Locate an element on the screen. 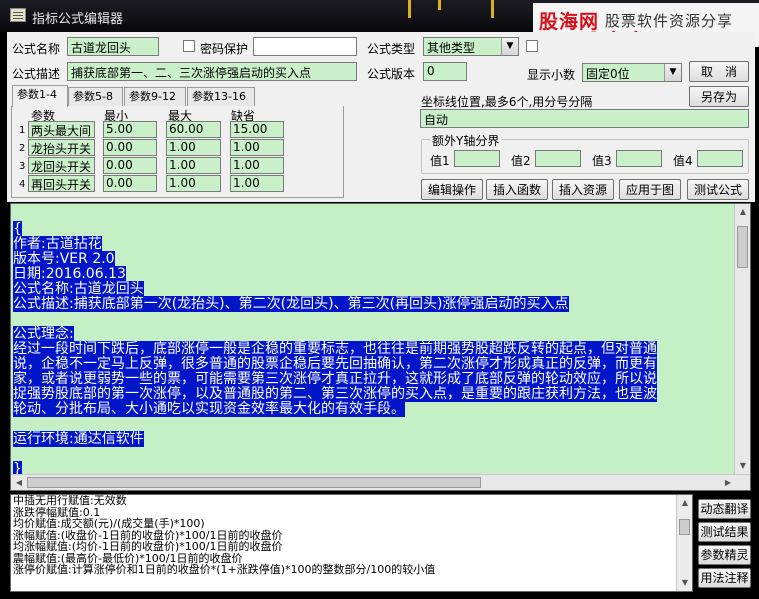  code-line: { is located at coordinates (17, 229).